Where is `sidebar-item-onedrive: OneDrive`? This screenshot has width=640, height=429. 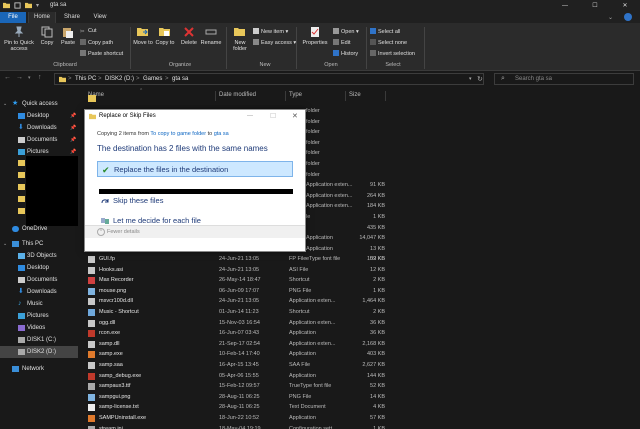
sidebar-item-onedrive: OneDrive is located at coordinates (39, 229).